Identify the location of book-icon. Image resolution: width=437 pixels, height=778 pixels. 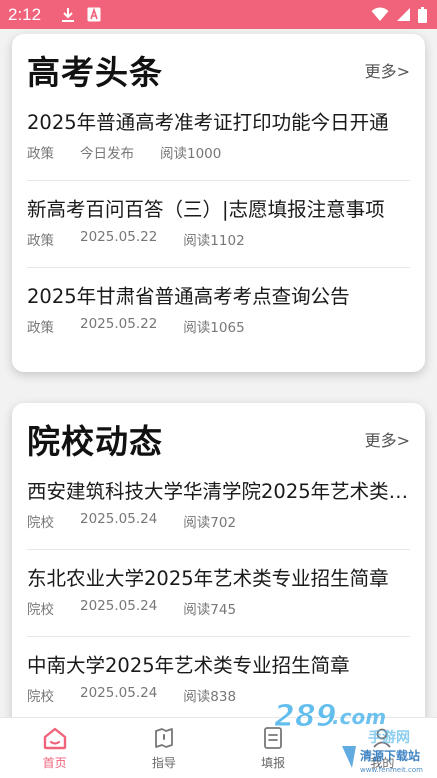
(164, 738).